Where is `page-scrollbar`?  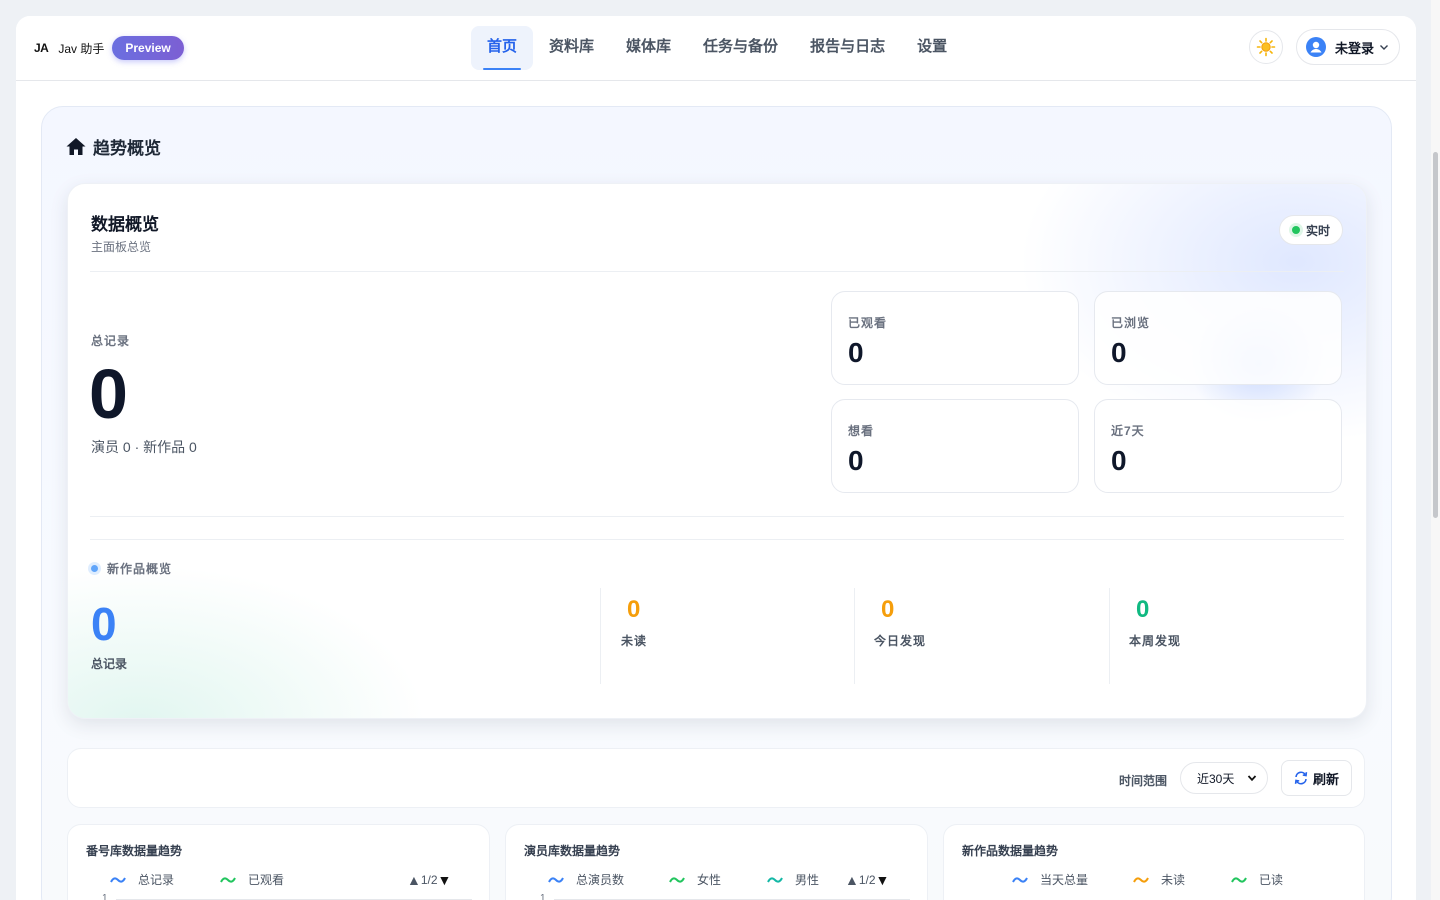 page-scrollbar is located at coordinates (1435, 450).